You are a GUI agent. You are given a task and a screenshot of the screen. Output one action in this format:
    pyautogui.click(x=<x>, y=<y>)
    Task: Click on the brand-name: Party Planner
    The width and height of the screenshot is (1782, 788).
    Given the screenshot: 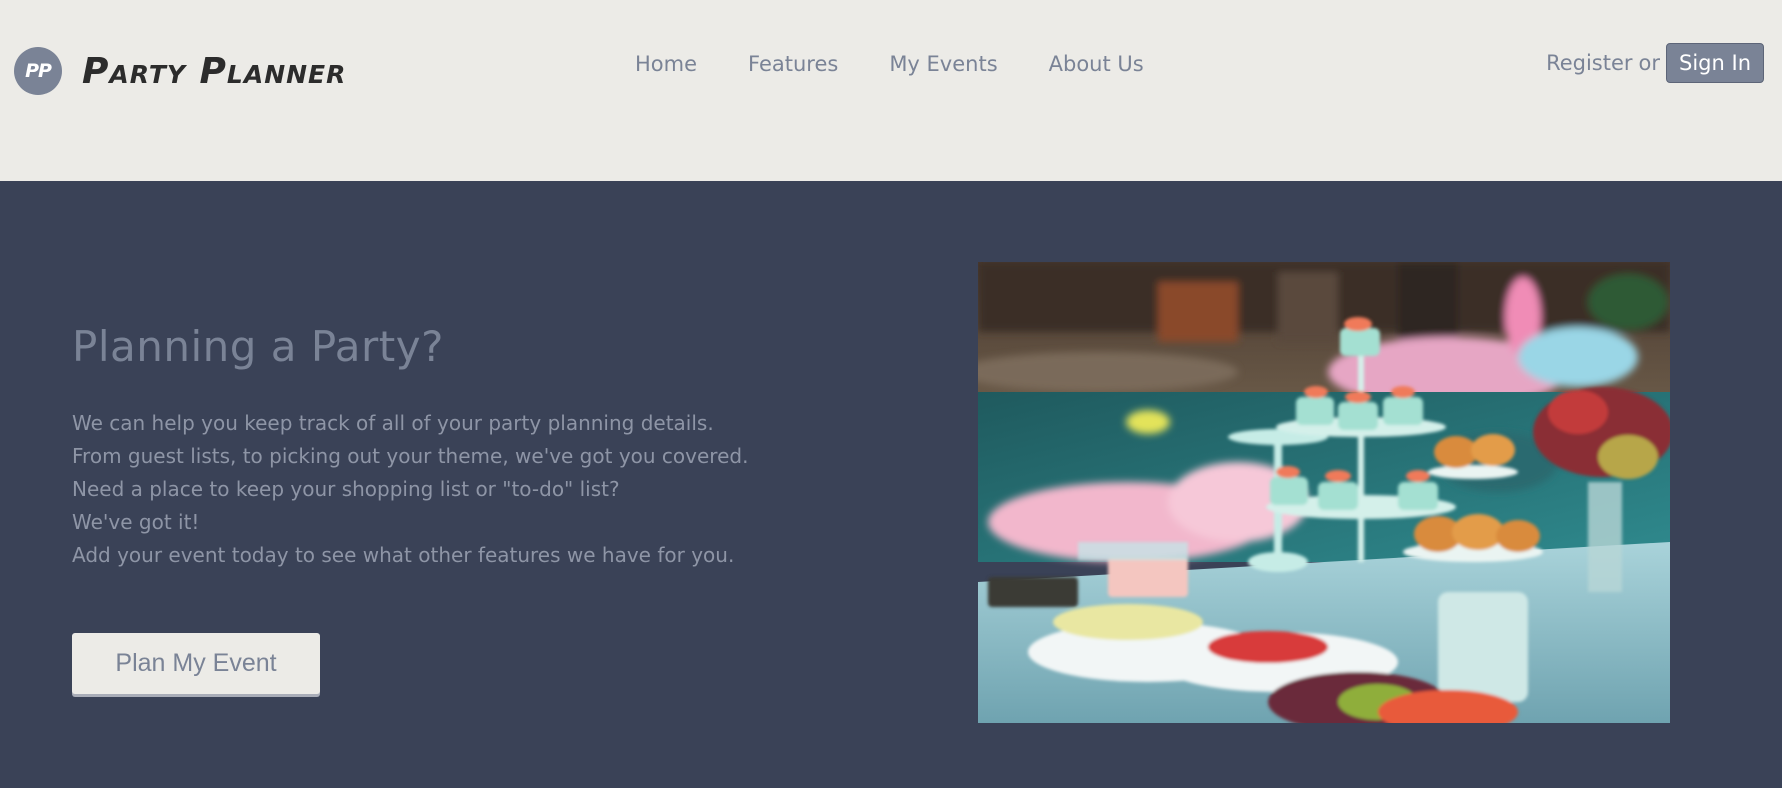 What is the action you would take?
    pyautogui.click(x=214, y=71)
    